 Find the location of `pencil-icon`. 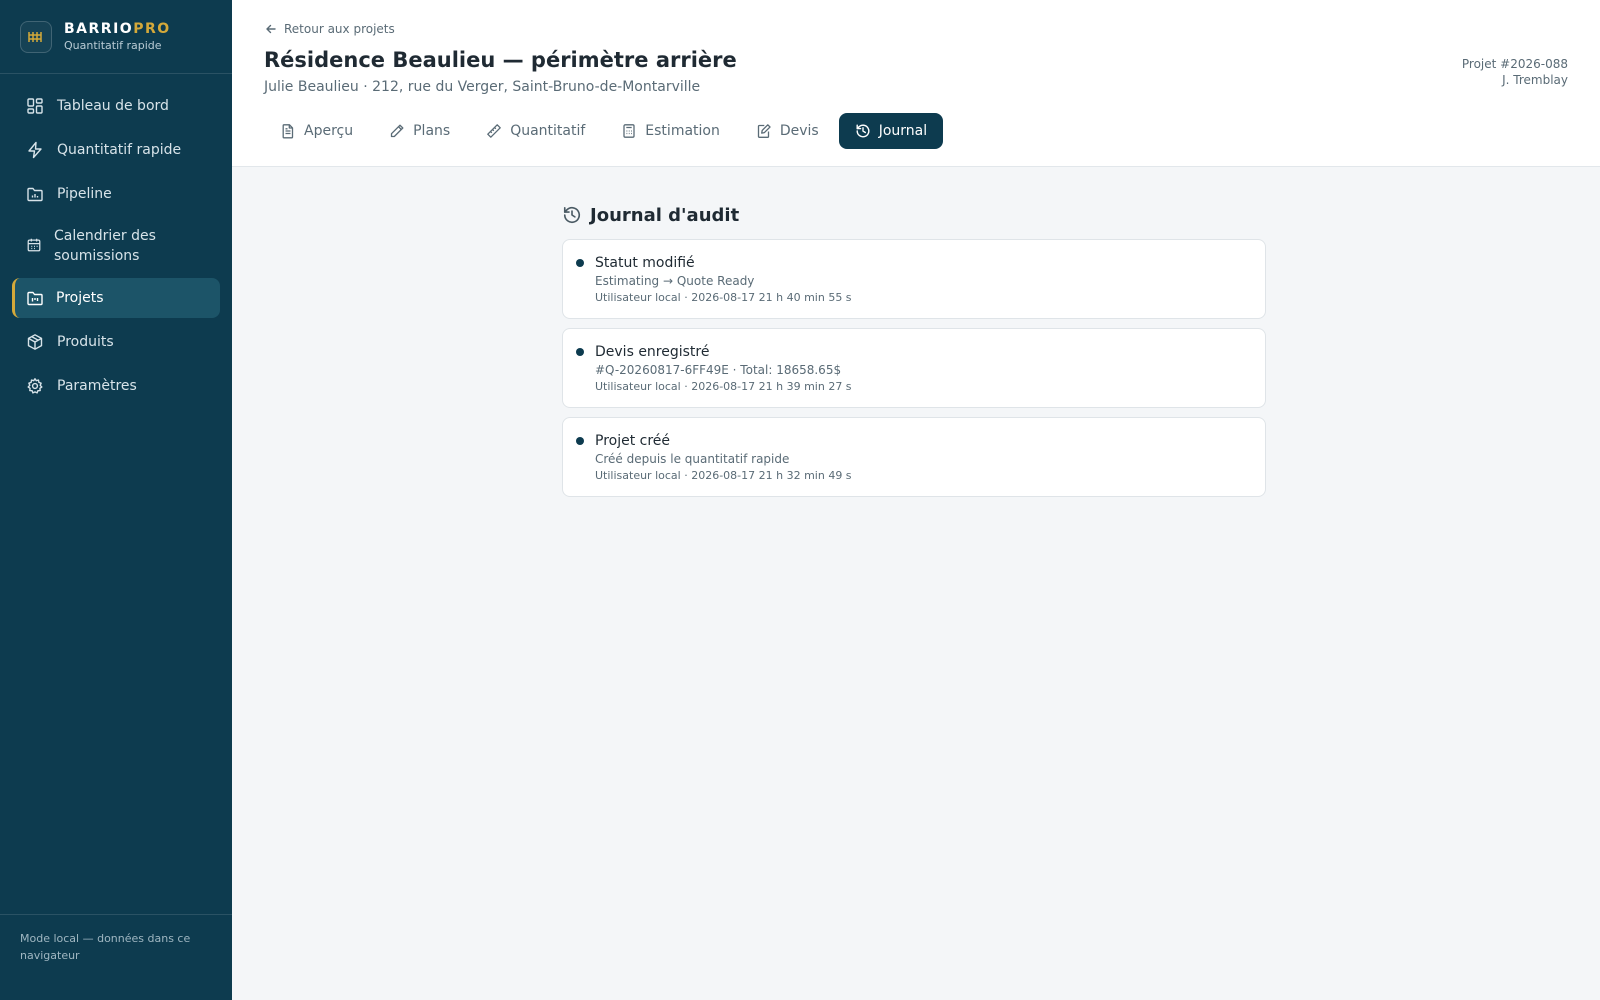

pencil-icon is located at coordinates (397, 131).